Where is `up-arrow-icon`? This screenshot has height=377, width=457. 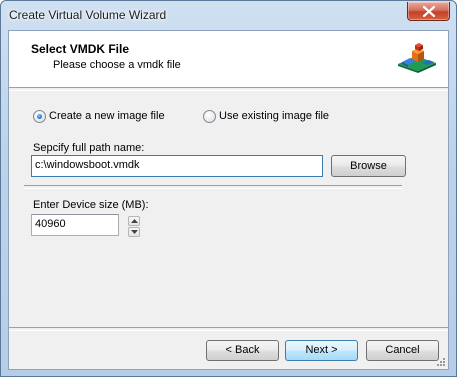
up-arrow-icon is located at coordinates (134, 221).